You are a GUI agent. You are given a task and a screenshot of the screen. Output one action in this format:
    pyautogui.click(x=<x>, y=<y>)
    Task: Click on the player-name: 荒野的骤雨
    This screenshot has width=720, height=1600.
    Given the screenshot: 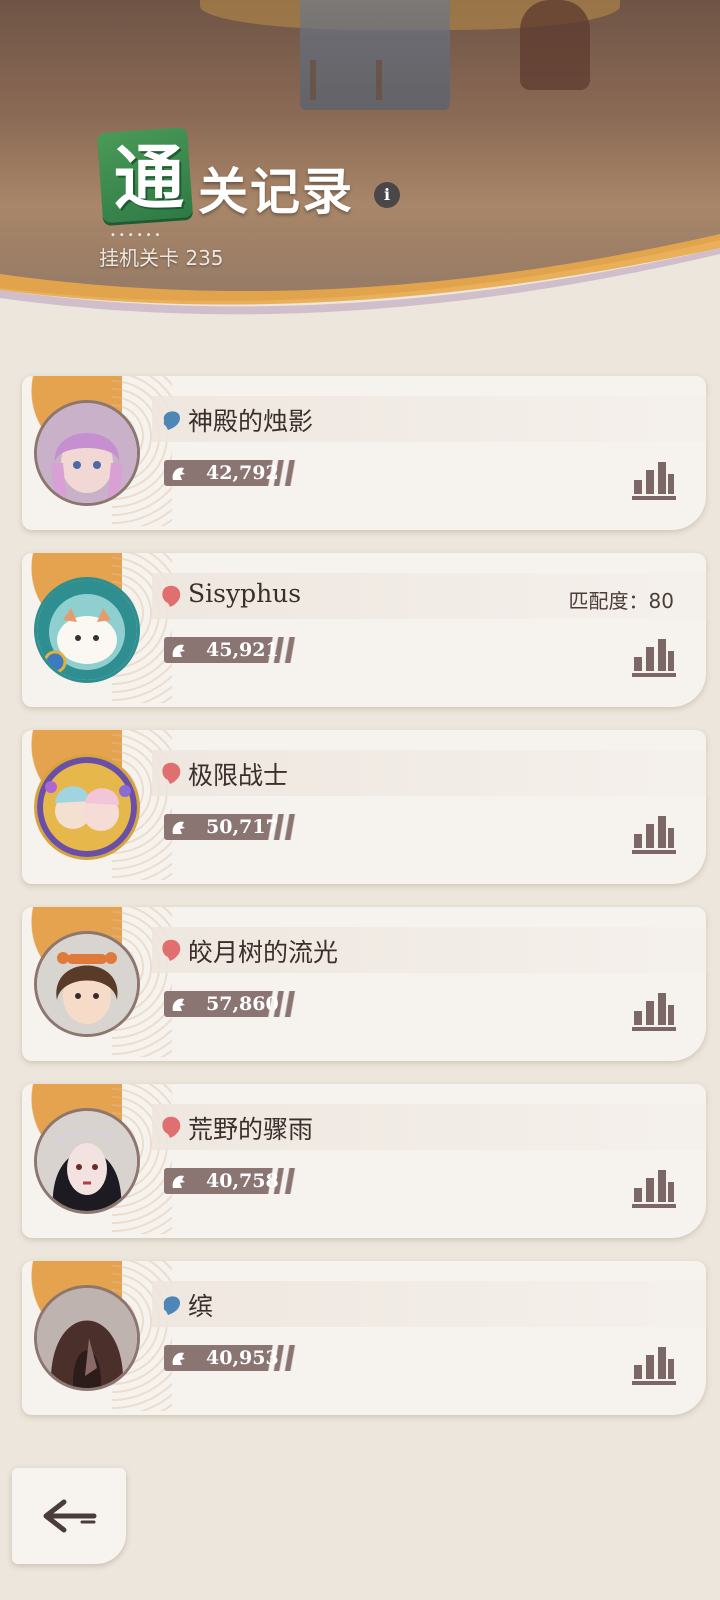 What is the action you would take?
    pyautogui.click(x=251, y=1129)
    